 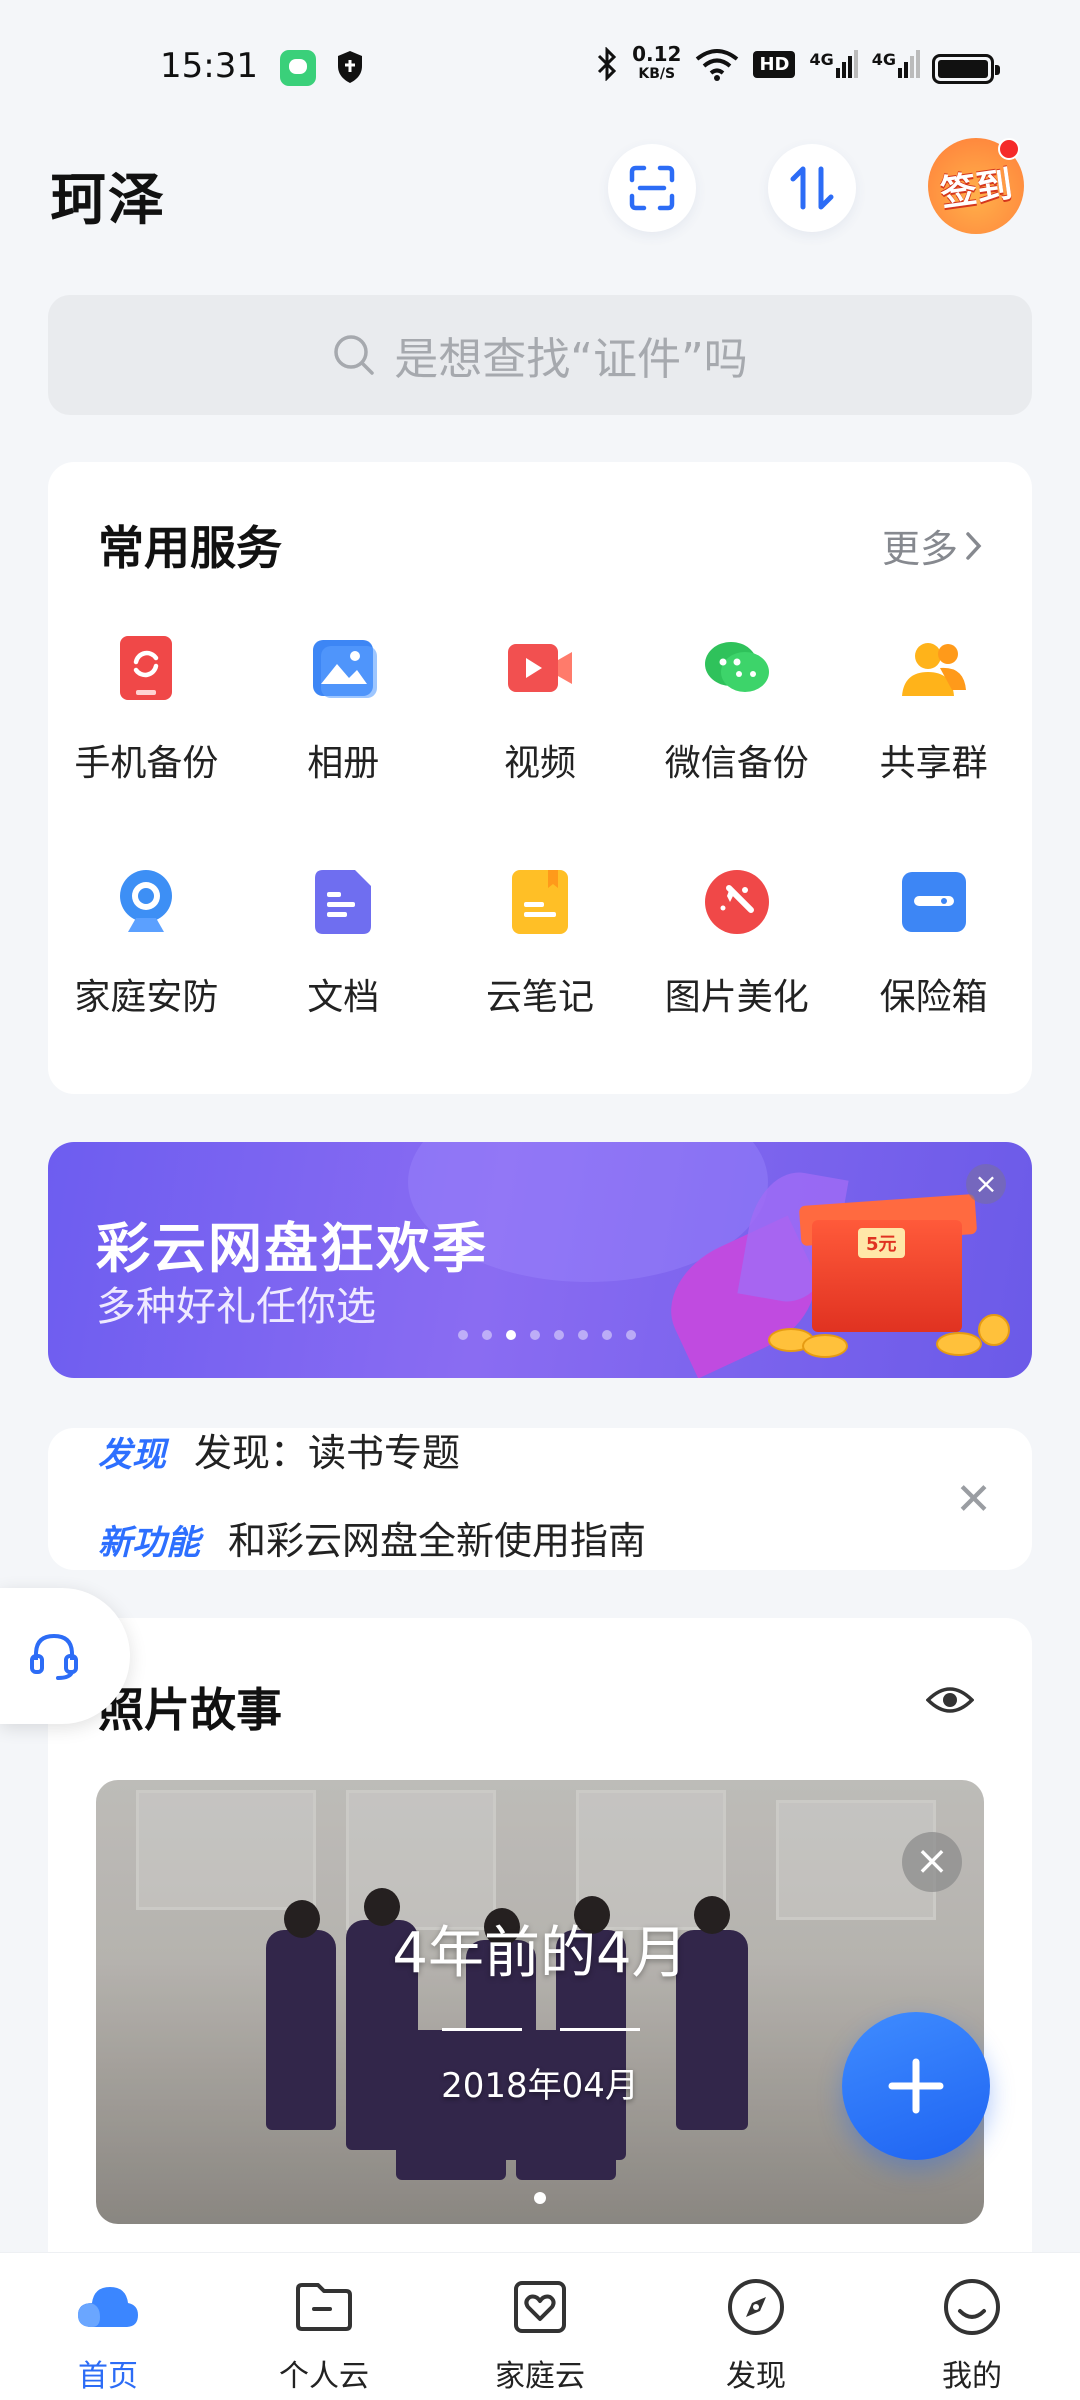 What do you see at coordinates (540, 2307) in the screenshot?
I see `family-heart-icon` at bounding box center [540, 2307].